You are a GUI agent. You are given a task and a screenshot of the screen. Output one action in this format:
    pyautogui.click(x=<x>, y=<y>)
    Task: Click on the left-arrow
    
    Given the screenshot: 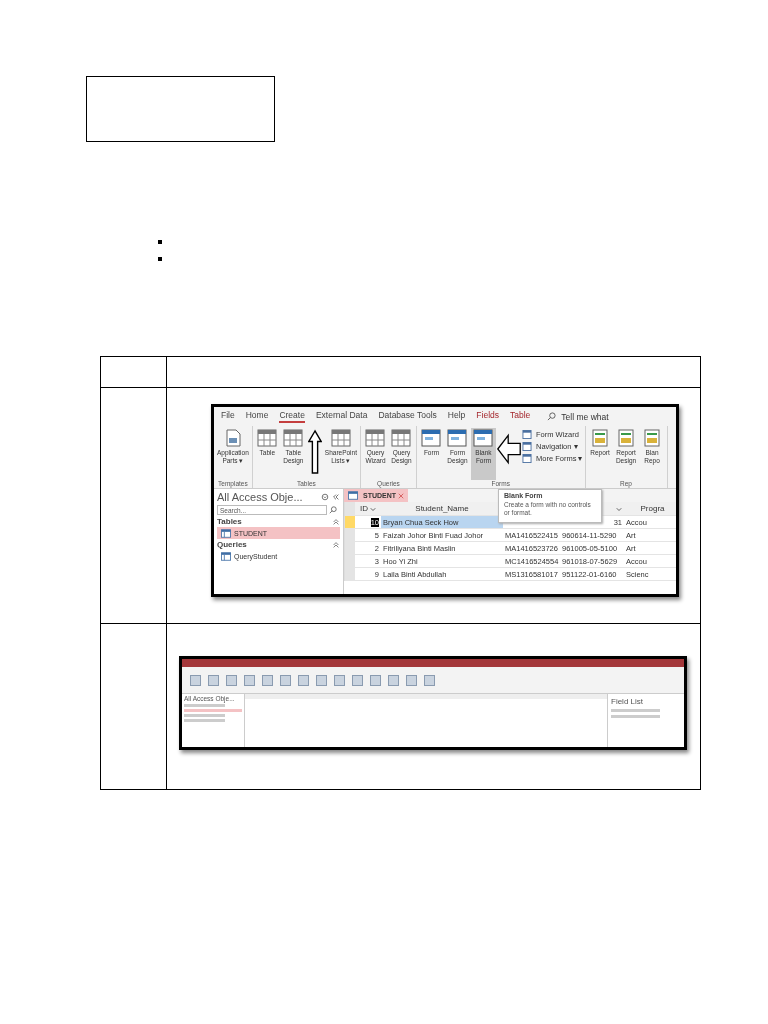 What is the action you would take?
    pyautogui.click(x=509, y=449)
    